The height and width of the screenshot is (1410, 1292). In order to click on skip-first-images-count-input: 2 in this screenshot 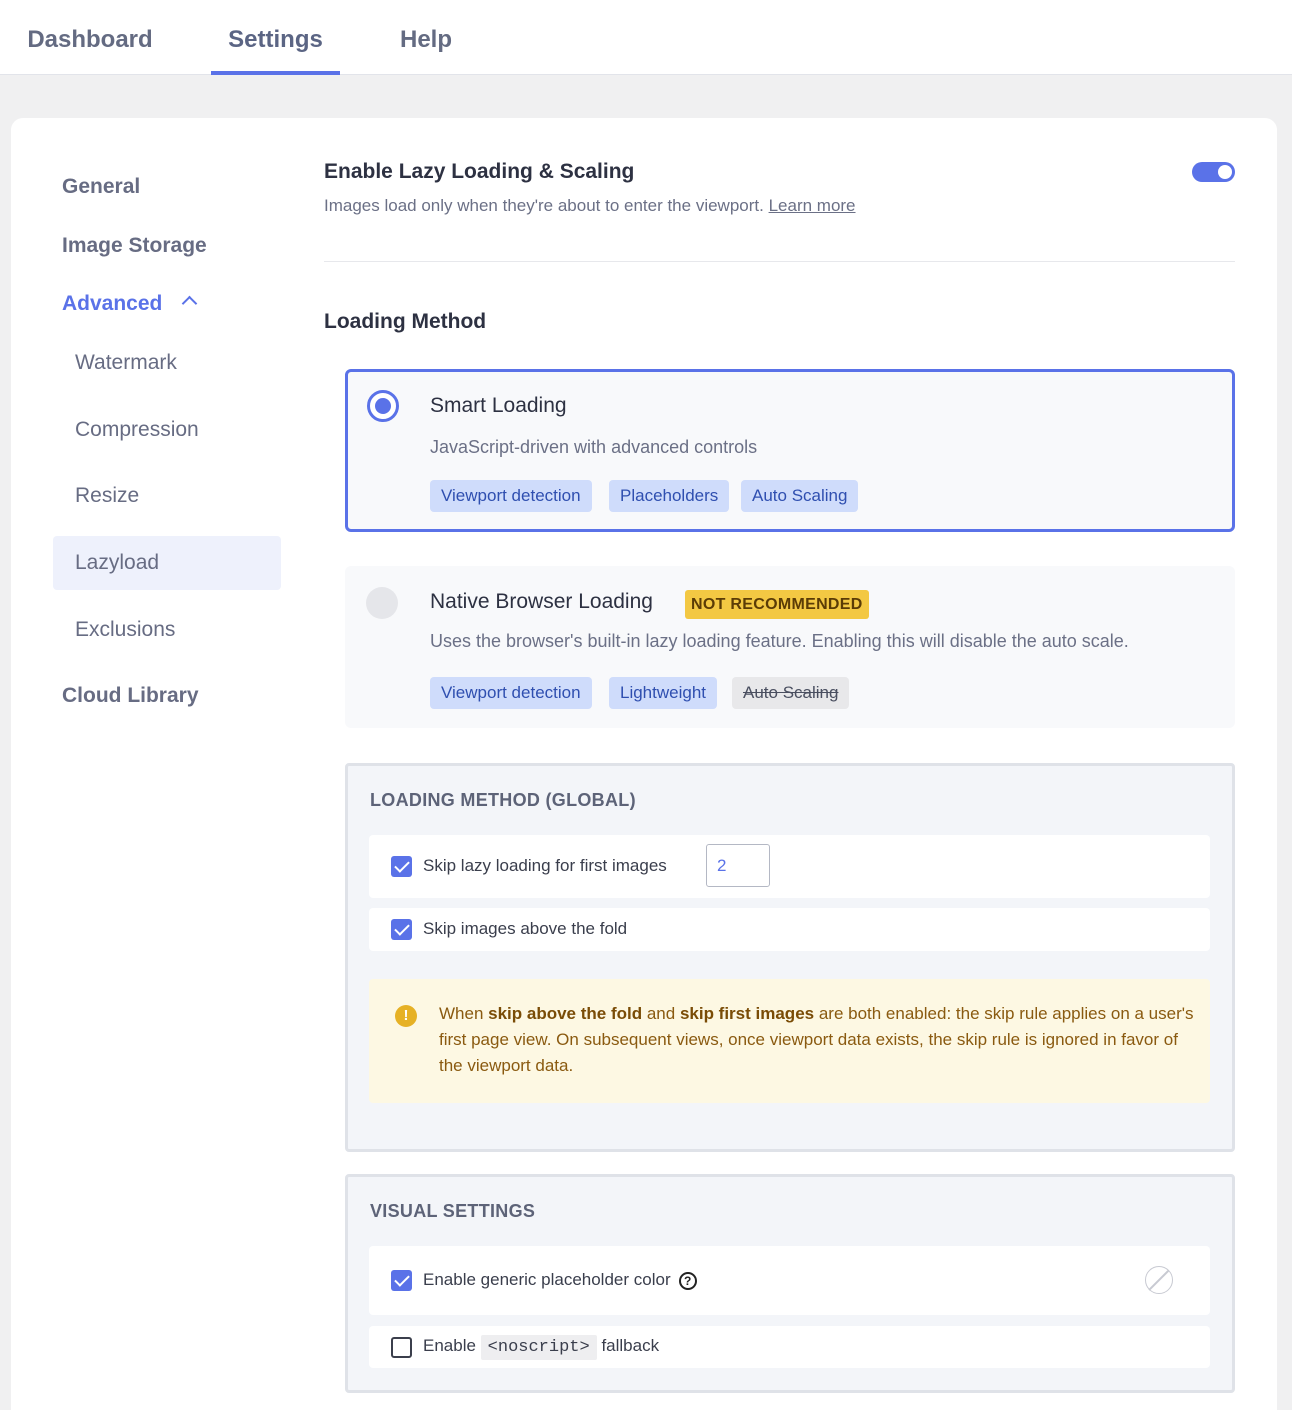, I will do `click(738, 865)`.